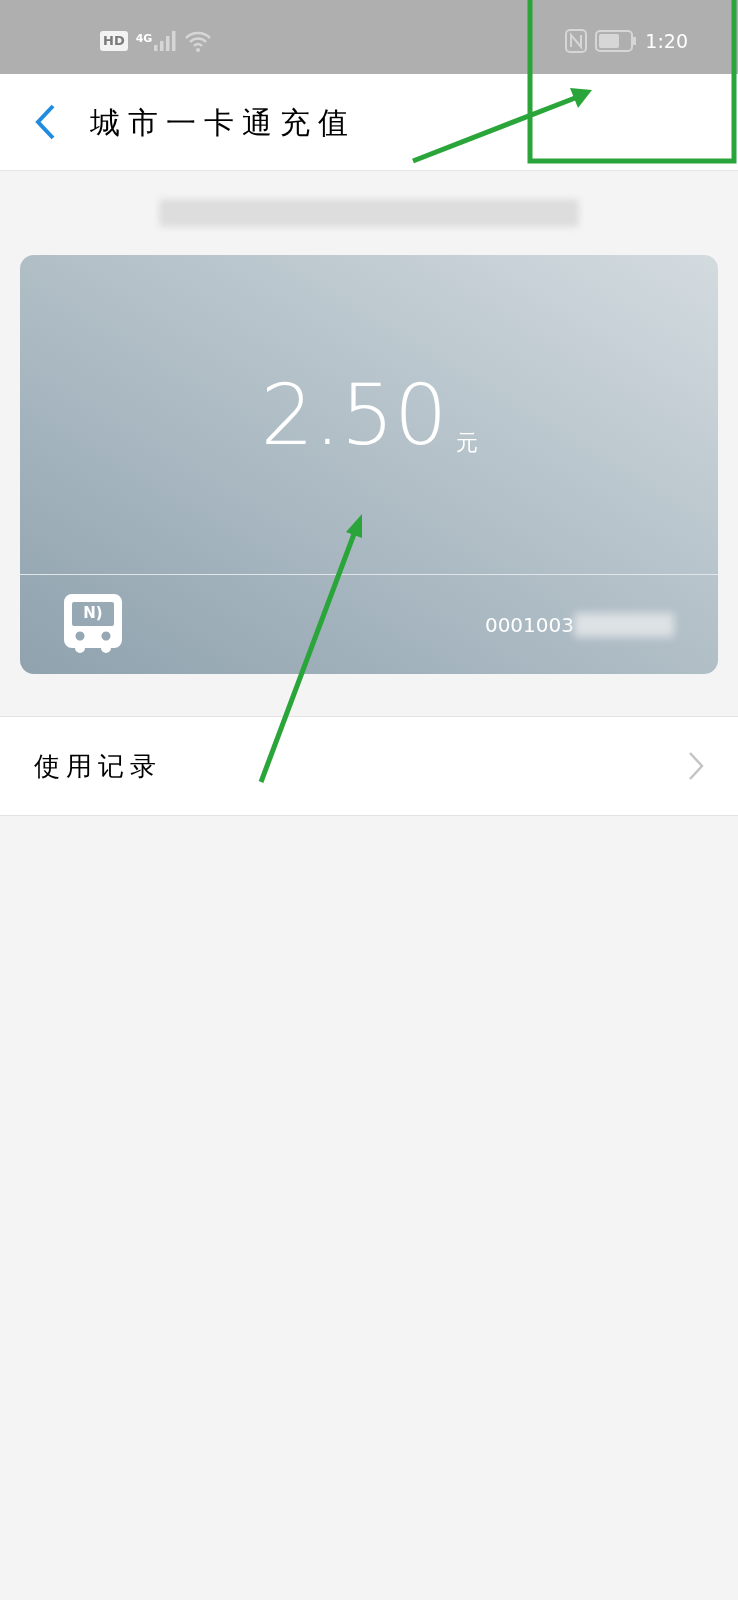 This screenshot has width=738, height=1600. Describe the element at coordinates (144, 39) in the screenshot. I see `network-type: 4G` at that location.